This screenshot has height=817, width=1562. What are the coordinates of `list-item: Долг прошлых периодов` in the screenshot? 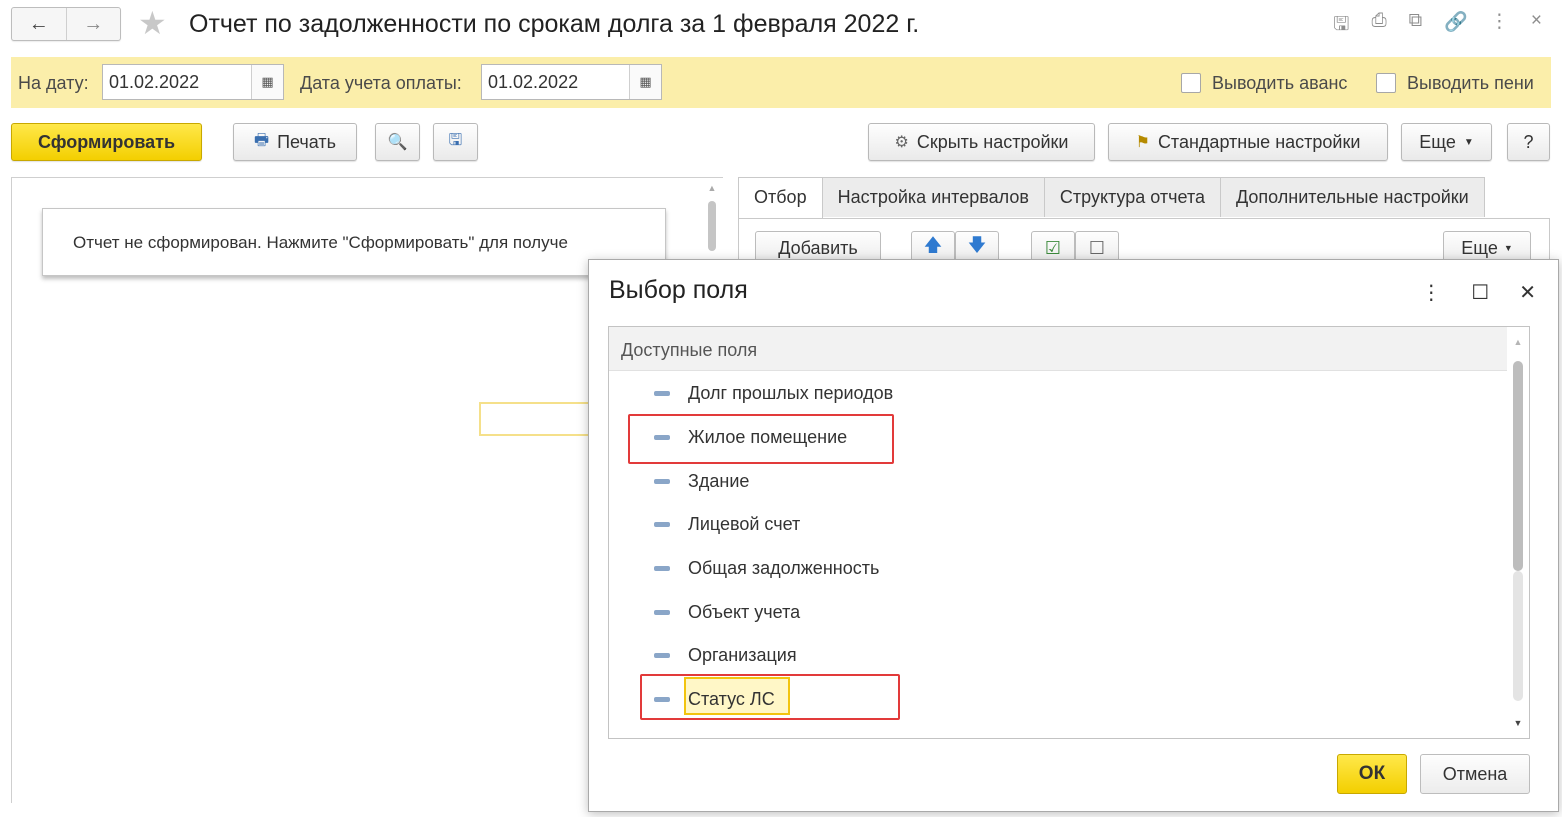 It's located at (1058, 393).